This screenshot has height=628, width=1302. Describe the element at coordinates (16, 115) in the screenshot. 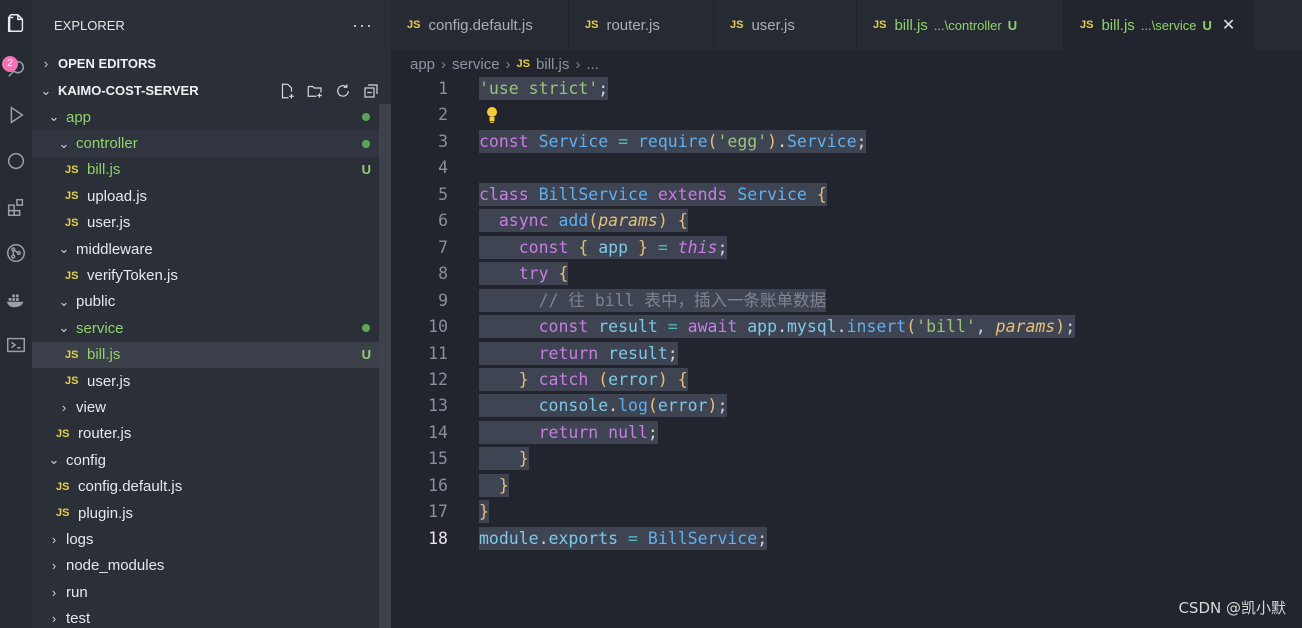

I see `run-debug-icon` at that location.